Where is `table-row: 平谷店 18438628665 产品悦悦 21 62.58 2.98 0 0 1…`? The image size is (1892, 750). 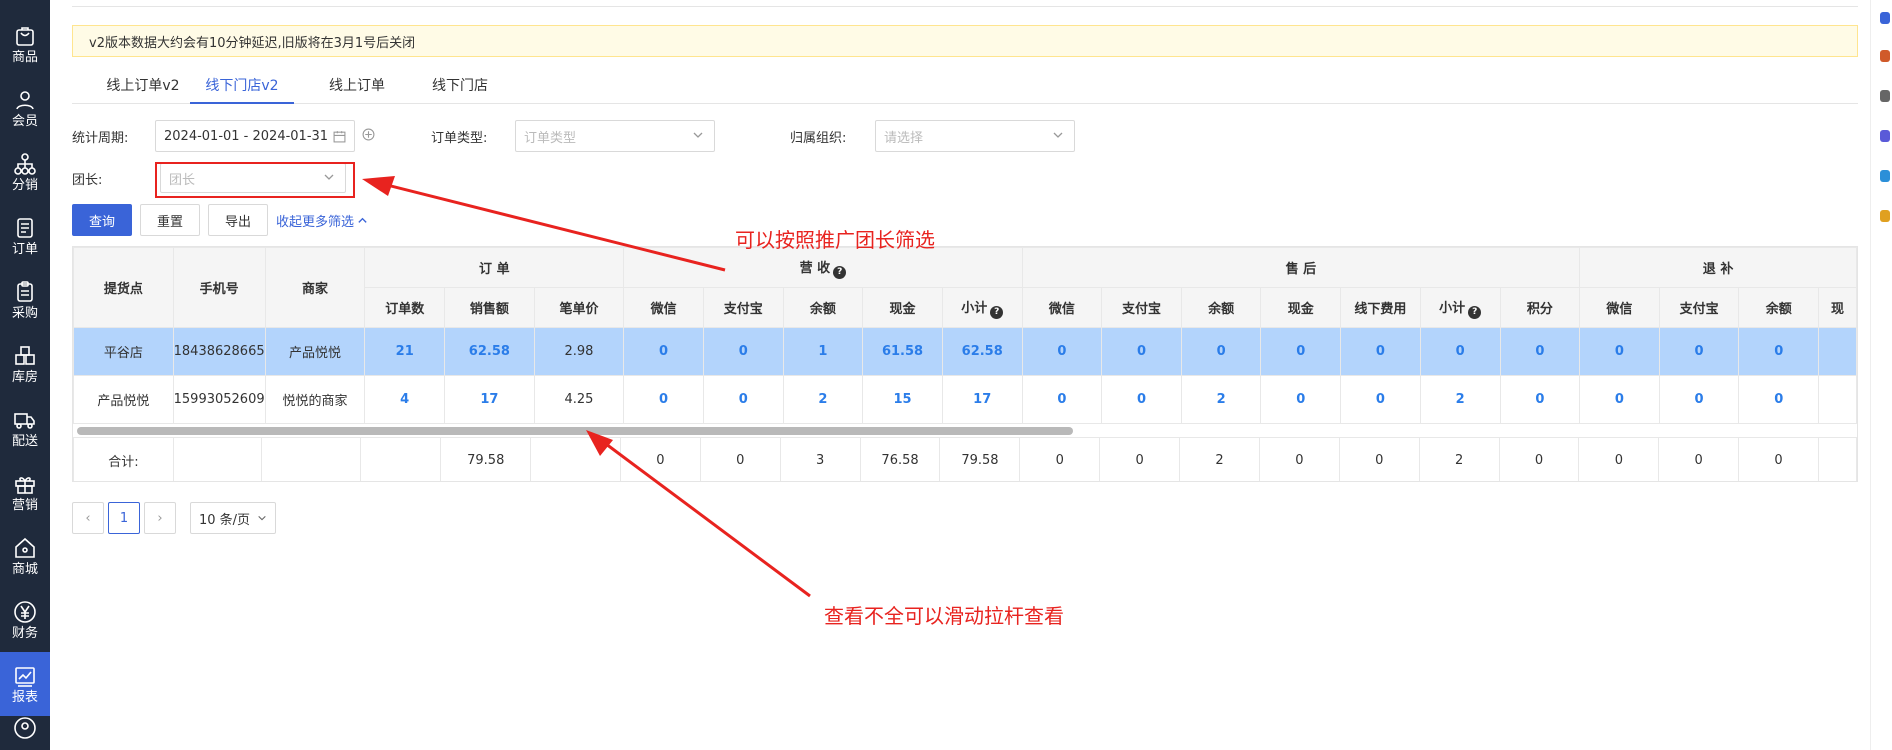
table-row: 平谷店 18438628665 产品悦悦 21 62.58 2.98 0 0 1… is located at coordinates (965, 351).